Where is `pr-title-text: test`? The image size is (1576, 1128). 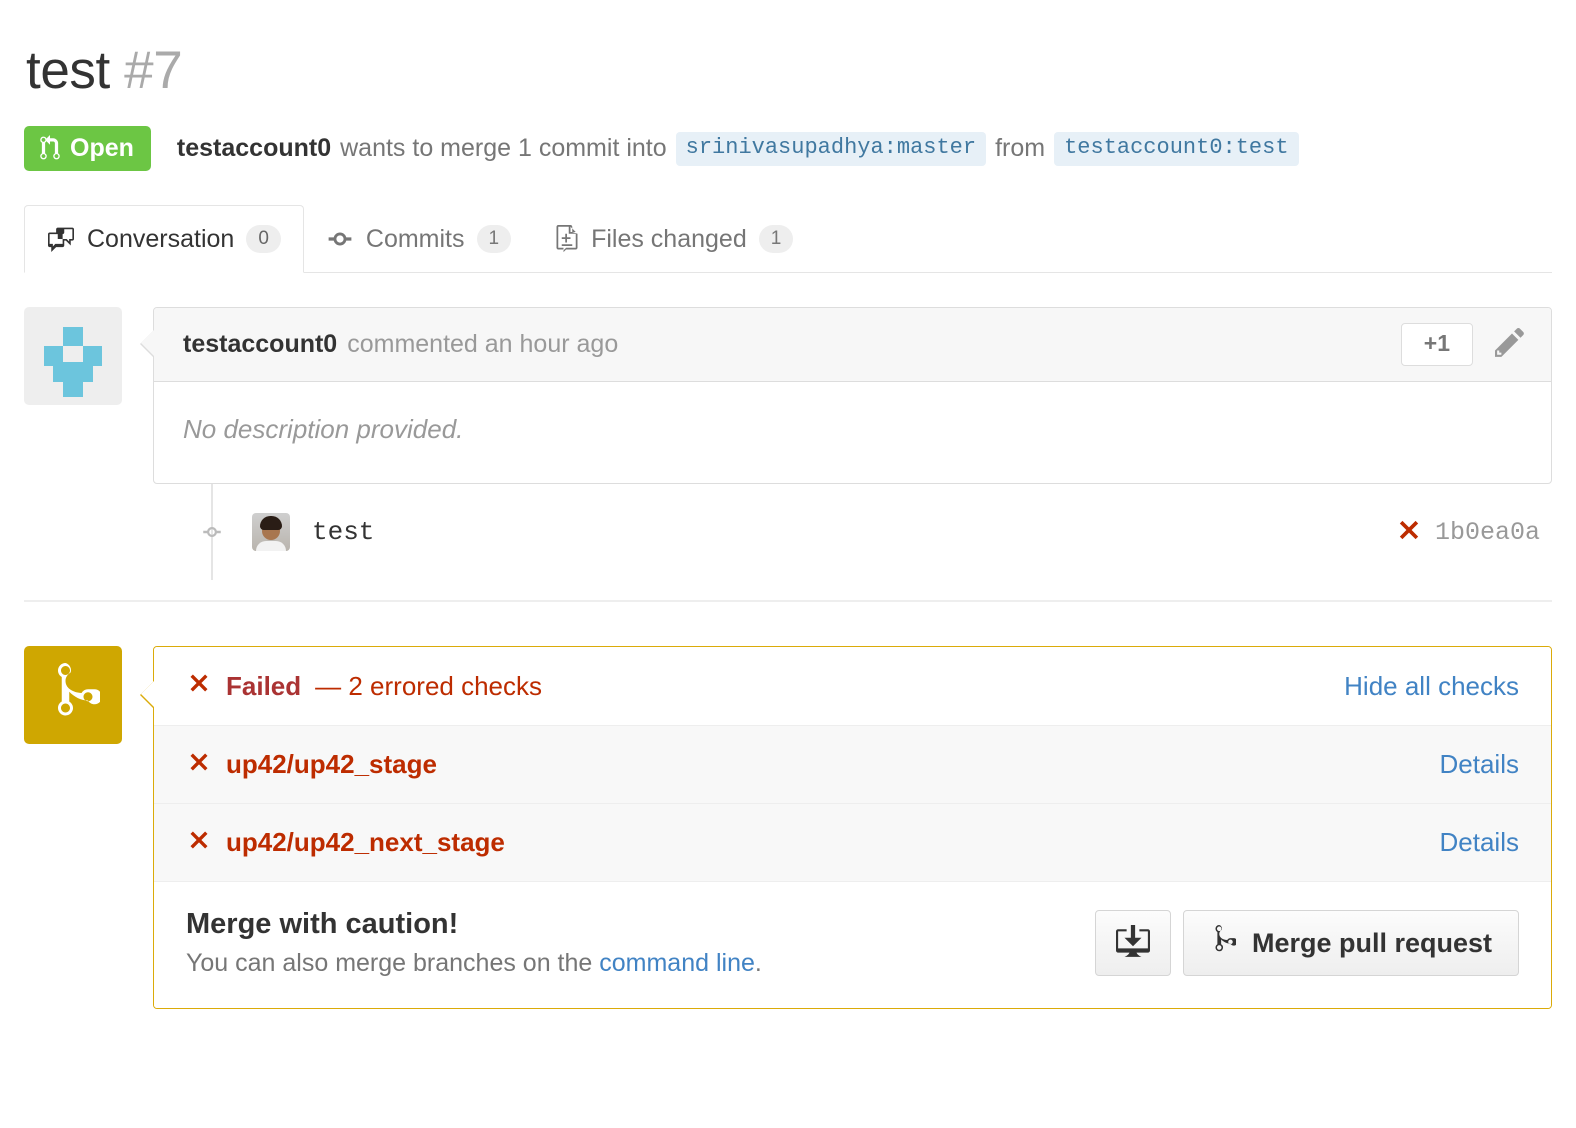 pr-title-text: test is located at coordinates (68, 70).